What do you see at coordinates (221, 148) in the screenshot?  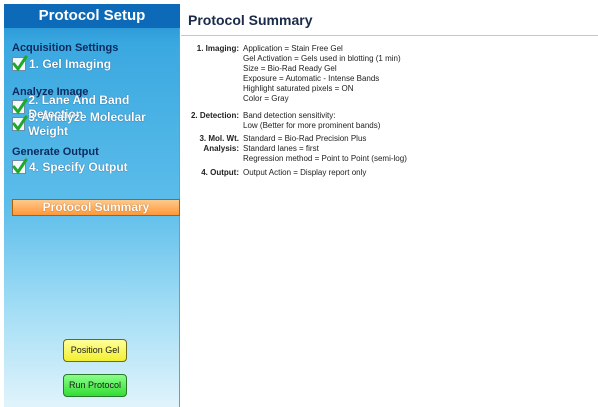 I see `summary-item-label-line: Analysis:` at bounding box center [221, 148].